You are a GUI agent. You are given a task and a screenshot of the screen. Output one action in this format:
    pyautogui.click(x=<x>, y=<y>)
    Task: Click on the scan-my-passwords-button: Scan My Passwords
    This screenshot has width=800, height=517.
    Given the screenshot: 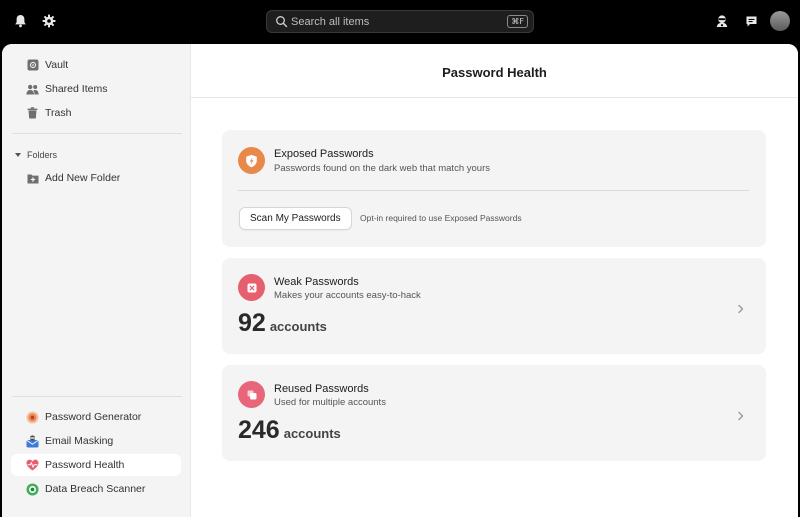 What is the action you would take?
    pyautogui.click(x=295, y=218)
    